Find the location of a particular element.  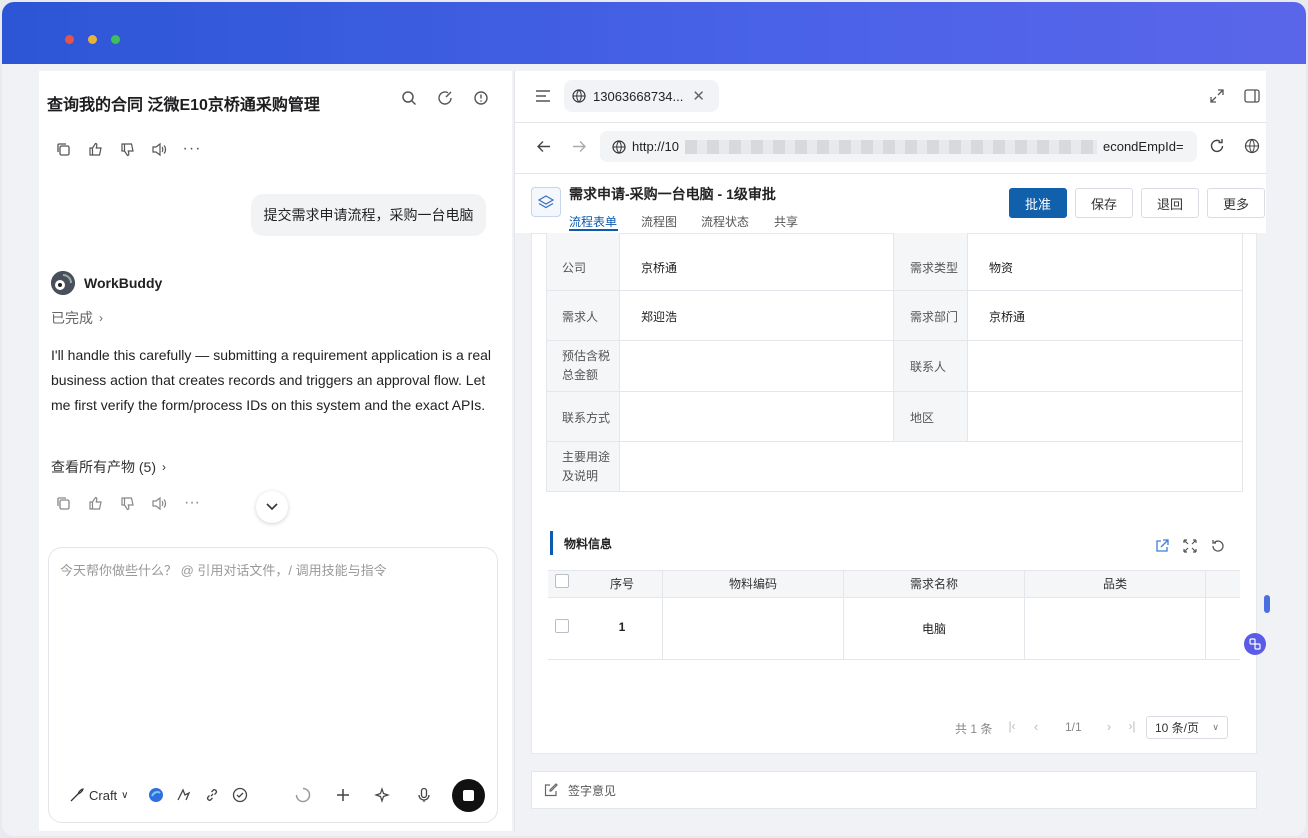

page-indicator: 1/1 is located at coordinates (1073, 727).